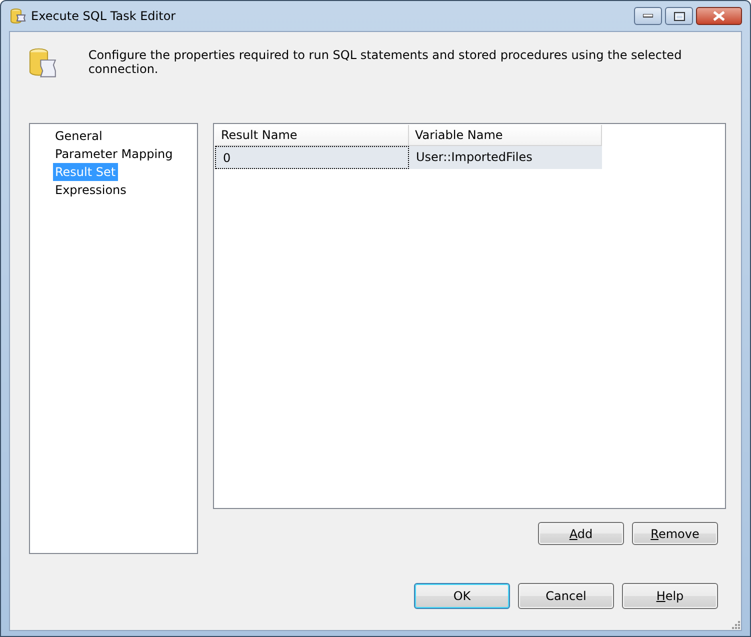 Image resolution: width=751 pixels, height=637 pixels. Describe the element at coordinates (103, 16) in the screenshot. I see `window-title: Execute SQL Task Editor` at that location.